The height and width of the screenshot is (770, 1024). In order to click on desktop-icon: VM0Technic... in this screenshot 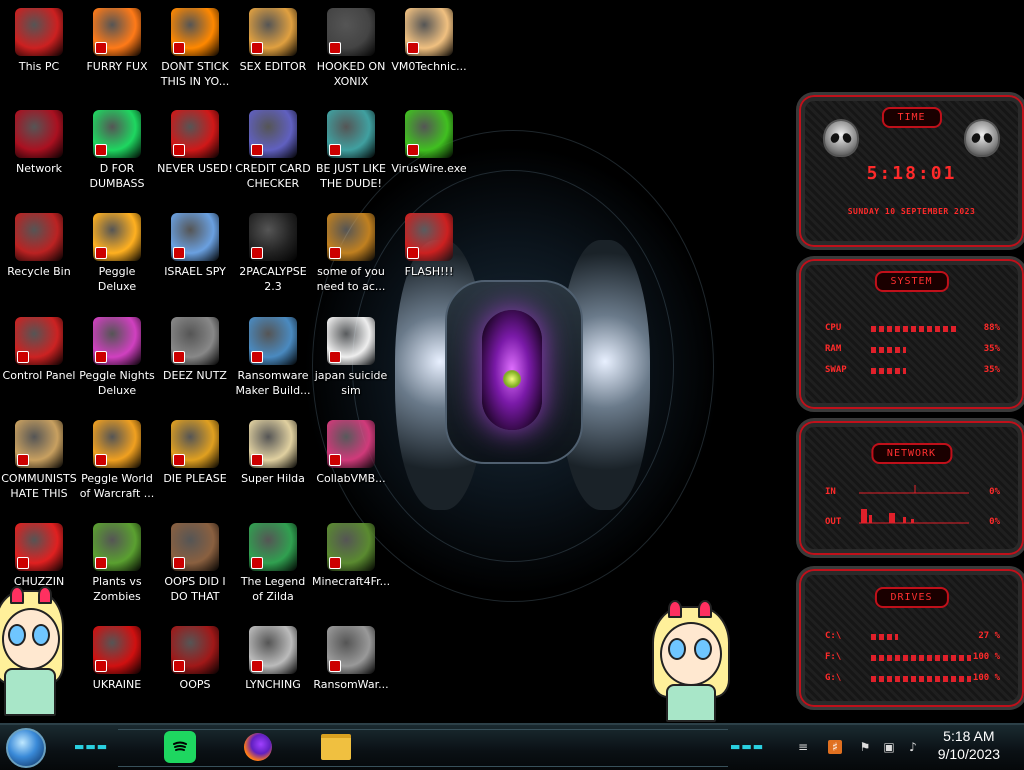, I will do `click(429, 41)`.